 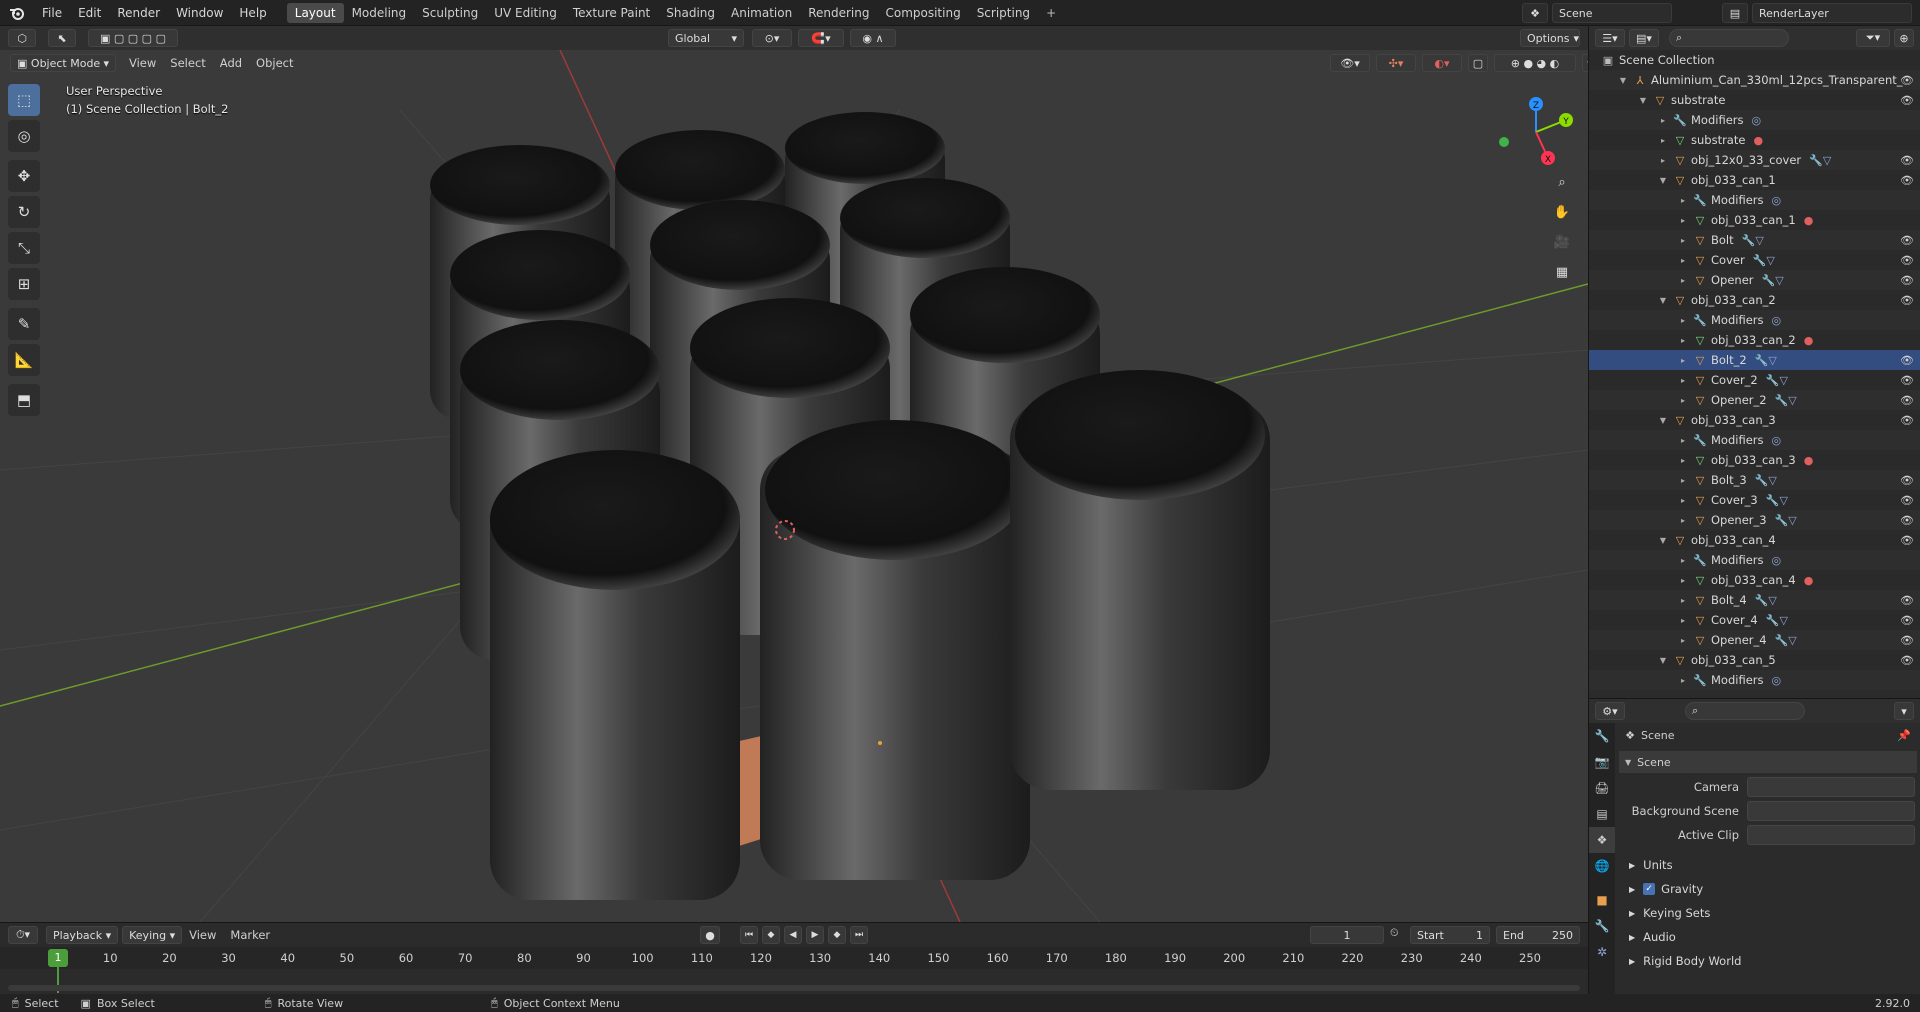 I want to click on outliner-row: ▸ ▽ Cover_4 🔧▽ 👁, so click(x=1754, y=620).